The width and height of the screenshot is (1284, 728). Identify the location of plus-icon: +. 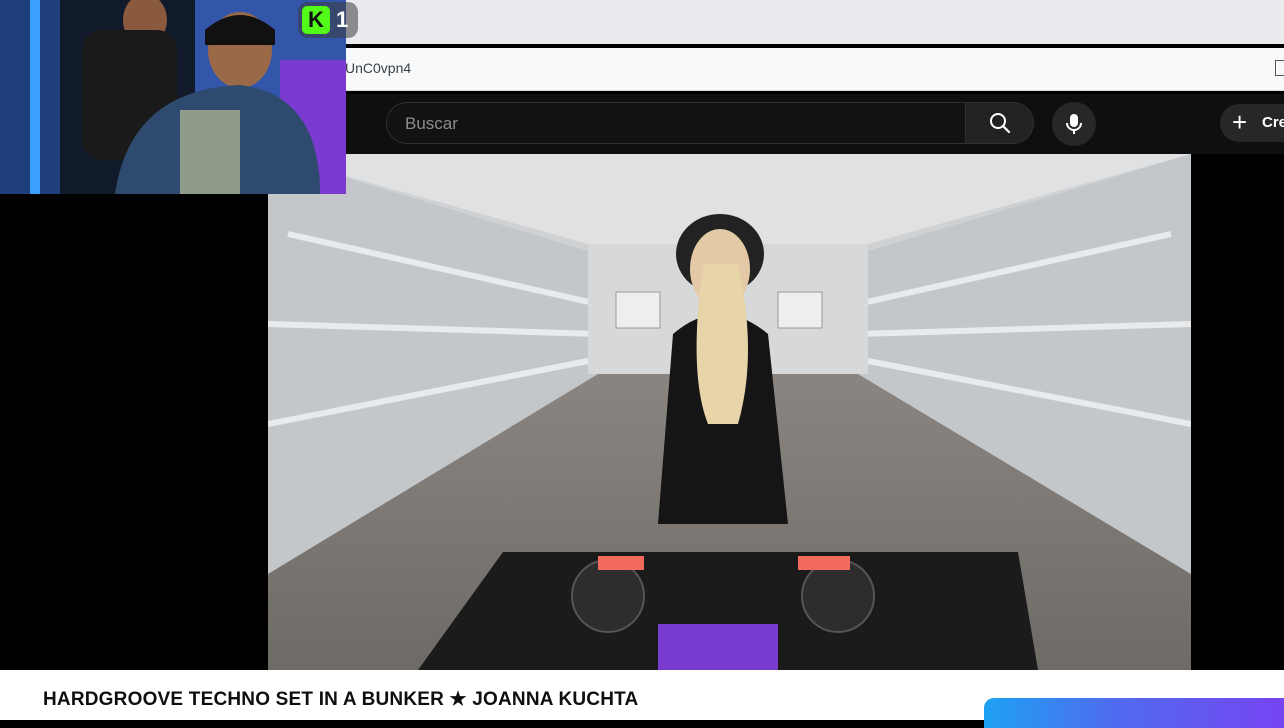
(1240, 122).